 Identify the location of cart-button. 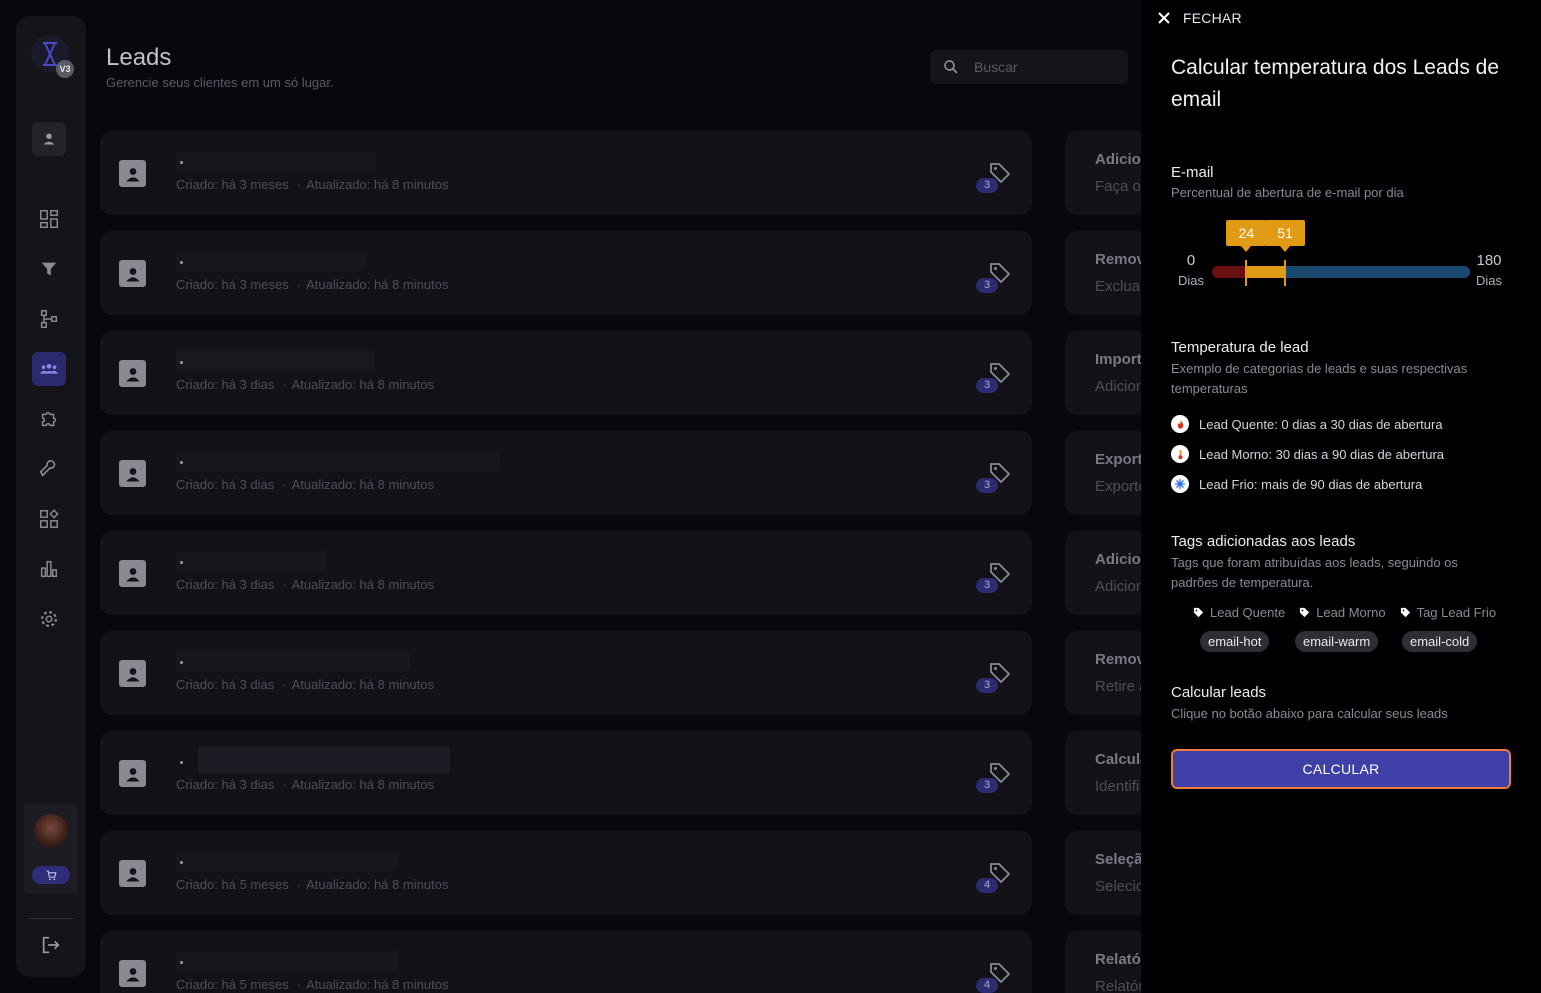
(51, 875).